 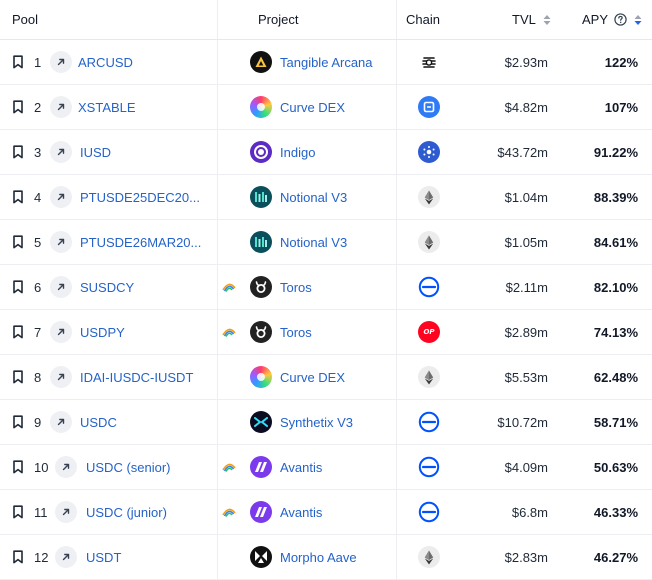 What do you see at coordinates (529, 512) in the screenshot?
I see `tvl-value: $6.8m` at bounding box center [529, 512].